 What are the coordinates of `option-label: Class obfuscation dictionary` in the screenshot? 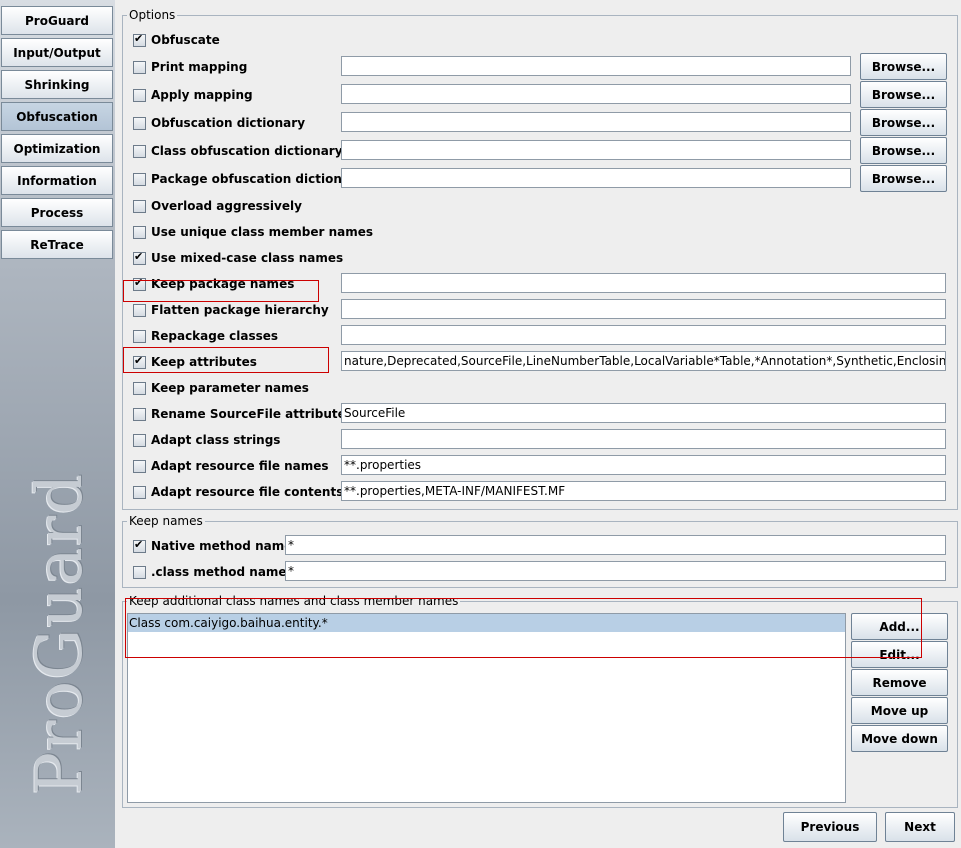 It's located at (247, 151).